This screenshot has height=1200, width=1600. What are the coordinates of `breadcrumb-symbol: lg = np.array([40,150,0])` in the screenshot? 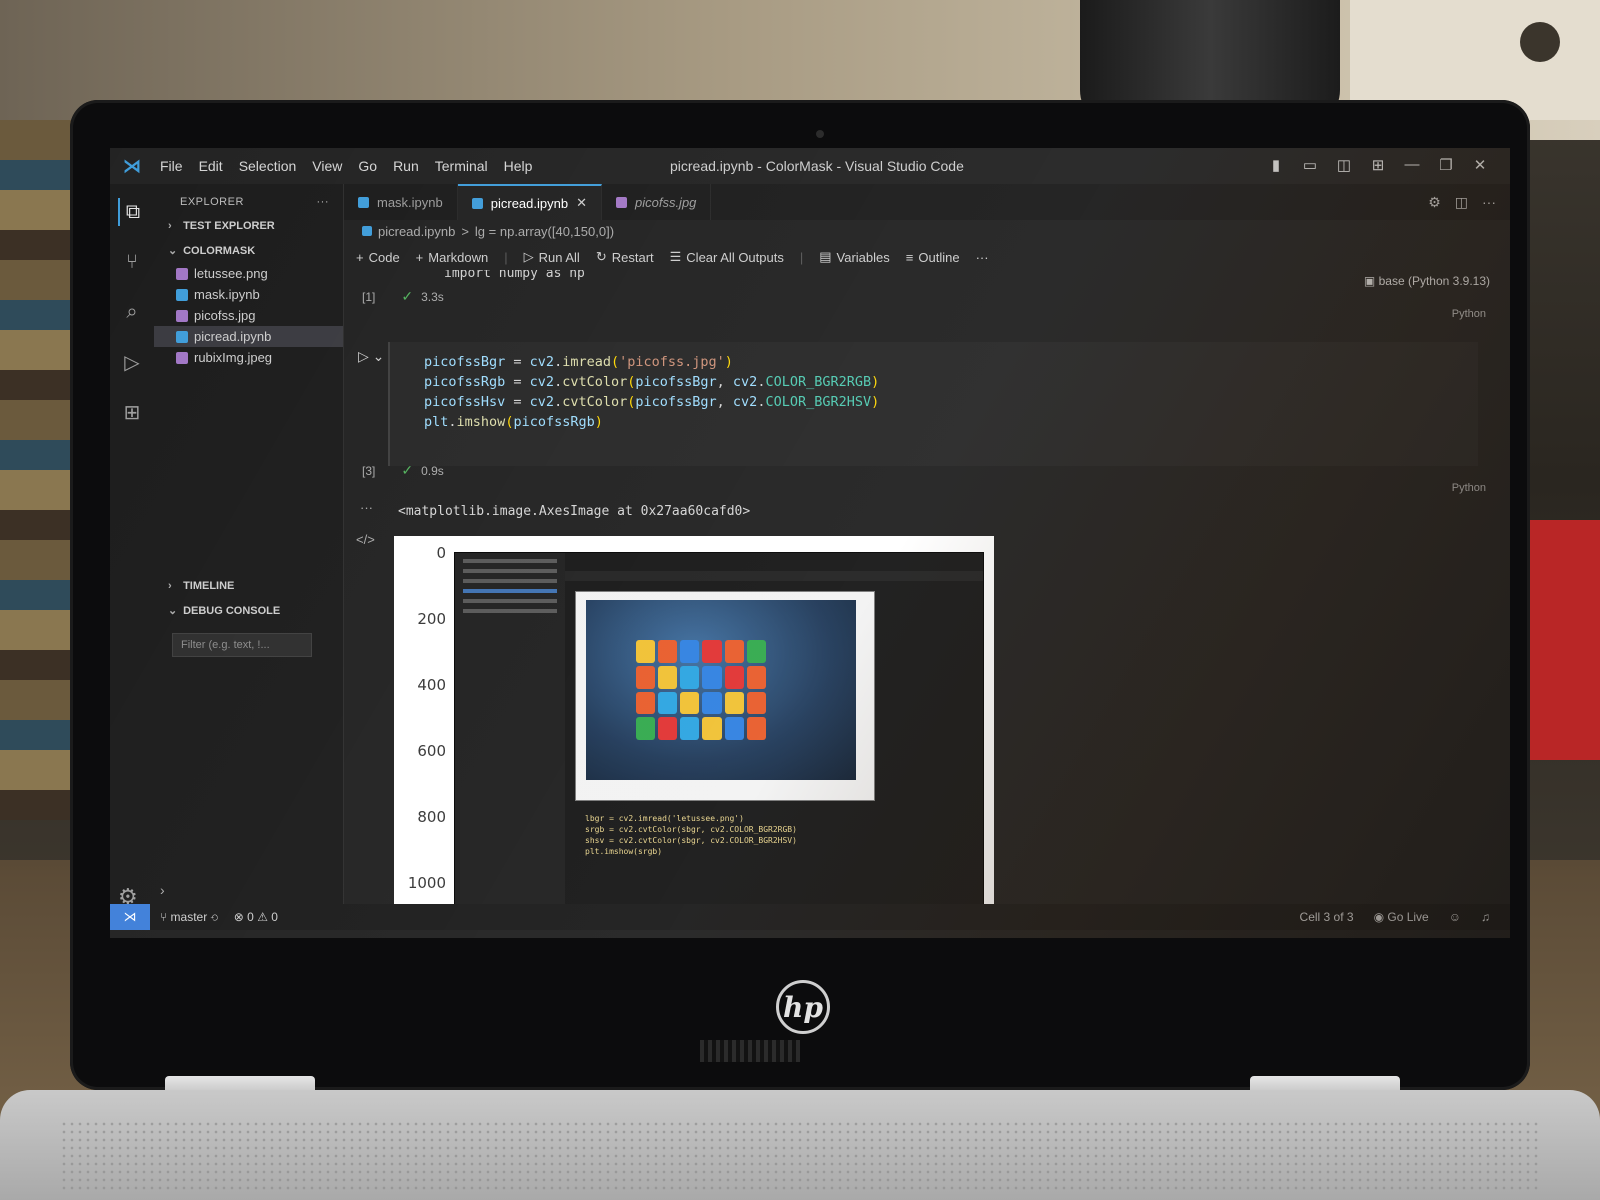 It's located at (544, 231).